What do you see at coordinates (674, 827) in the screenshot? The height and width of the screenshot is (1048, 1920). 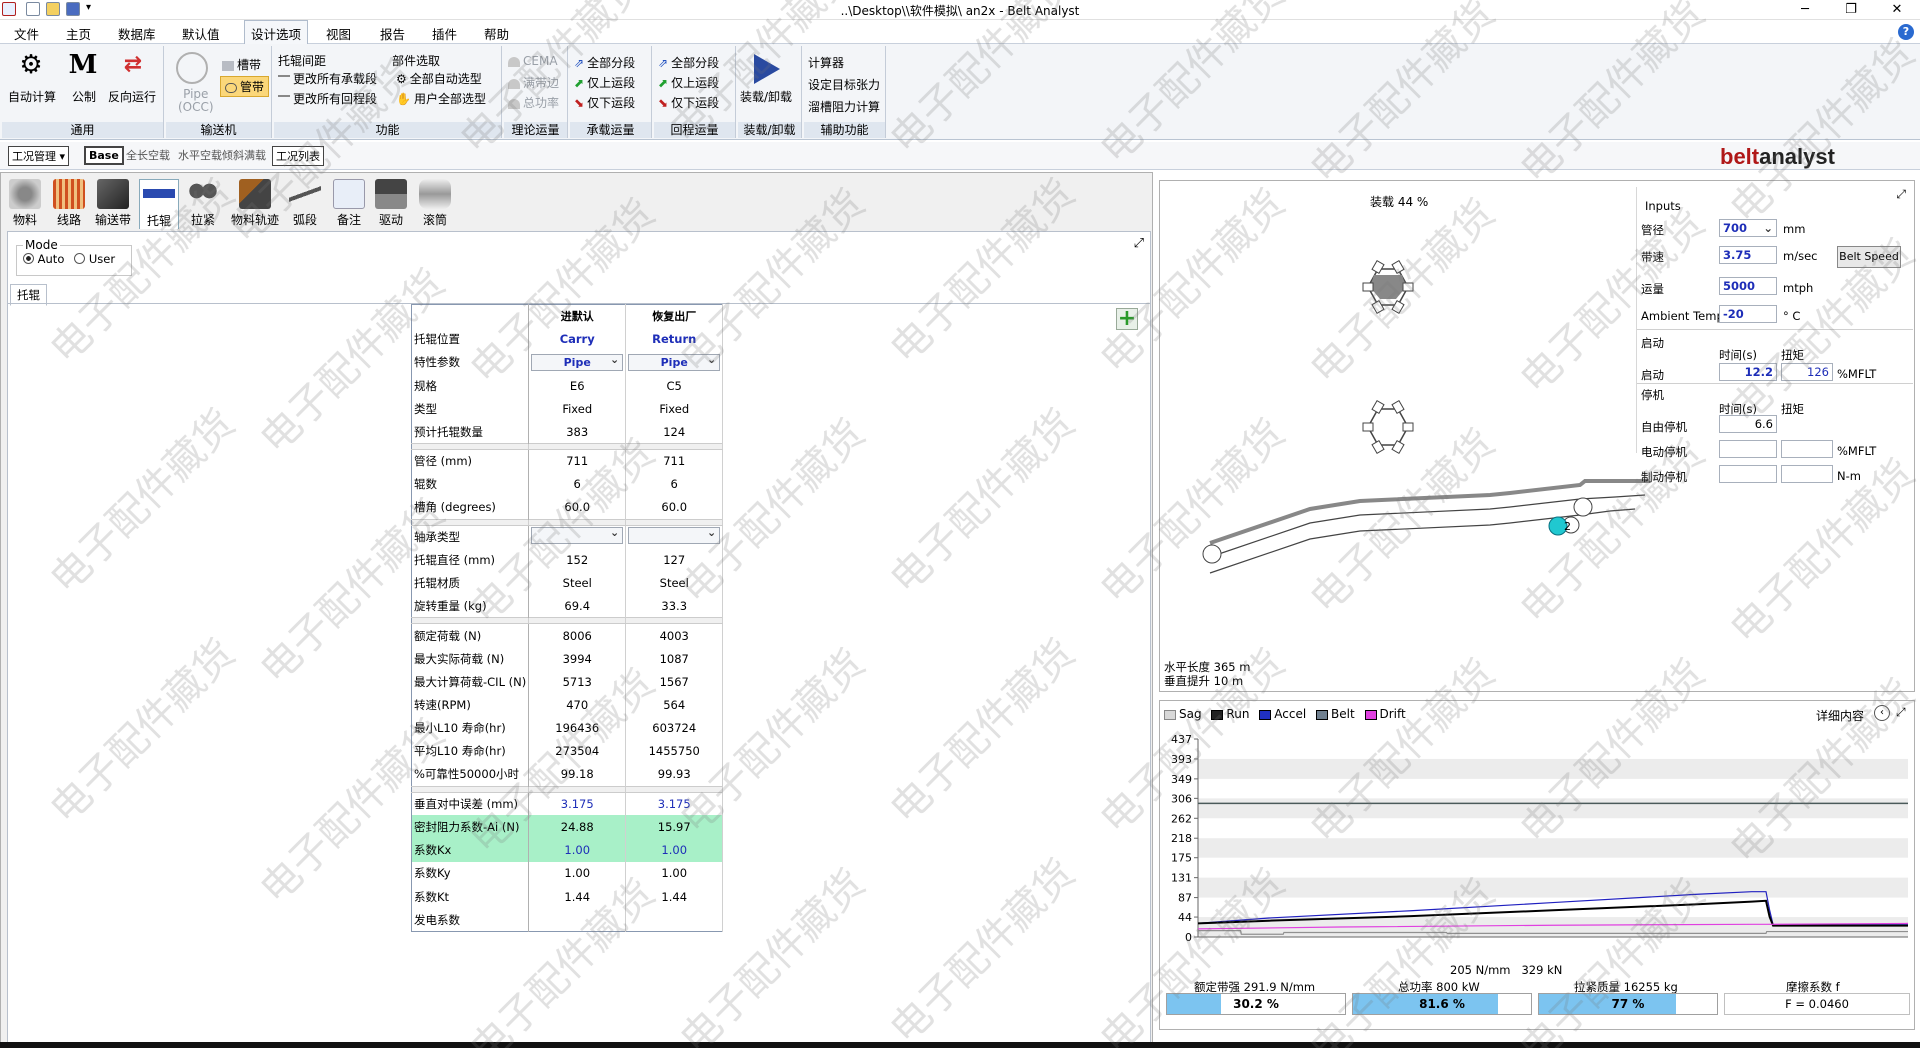 I see `return-value-cell: 15.97` at bounding box center [674, 827].